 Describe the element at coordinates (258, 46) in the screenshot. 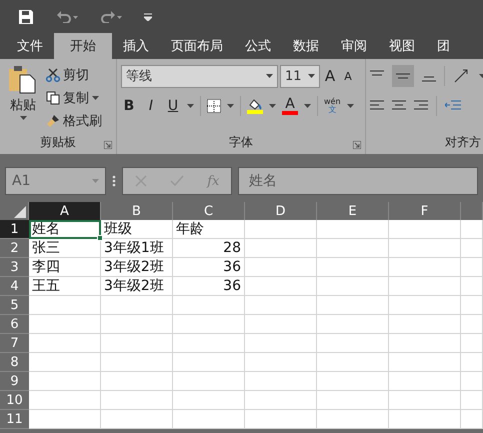

I see `ribbon-tab: 公式` at that location.